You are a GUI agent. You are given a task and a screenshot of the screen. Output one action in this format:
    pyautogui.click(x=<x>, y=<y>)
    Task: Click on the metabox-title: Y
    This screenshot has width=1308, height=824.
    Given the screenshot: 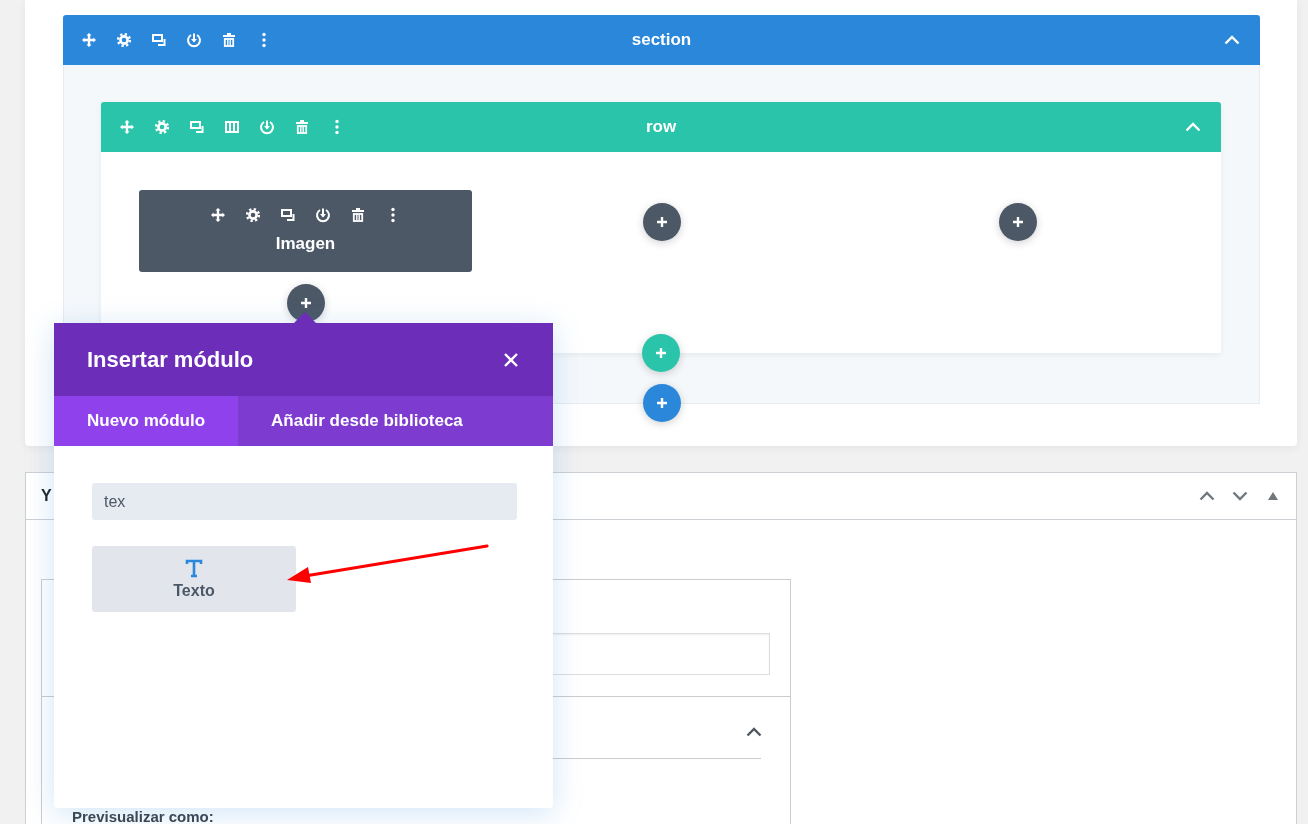 What is the action you would take?
    pyautogui.click(x=46, y=496)
    